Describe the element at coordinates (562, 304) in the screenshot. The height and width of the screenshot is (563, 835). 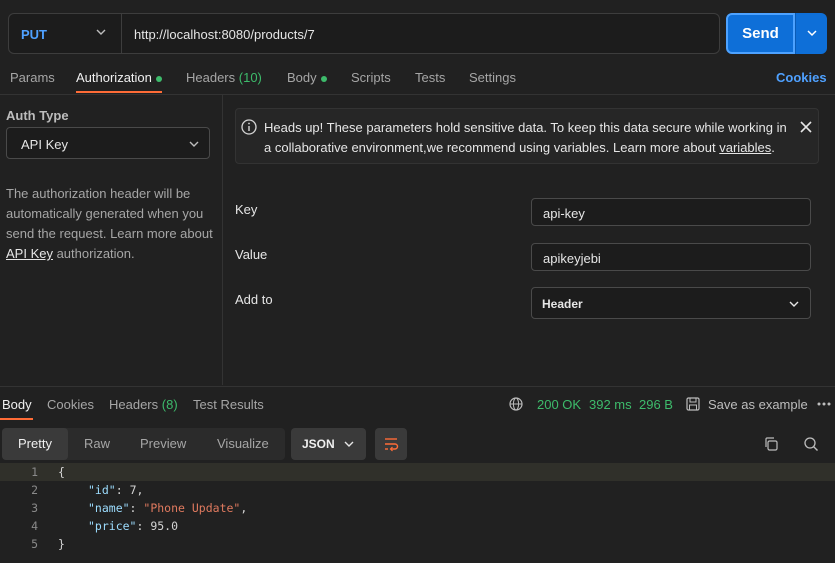
I see `add-to-value: Header` at that location.